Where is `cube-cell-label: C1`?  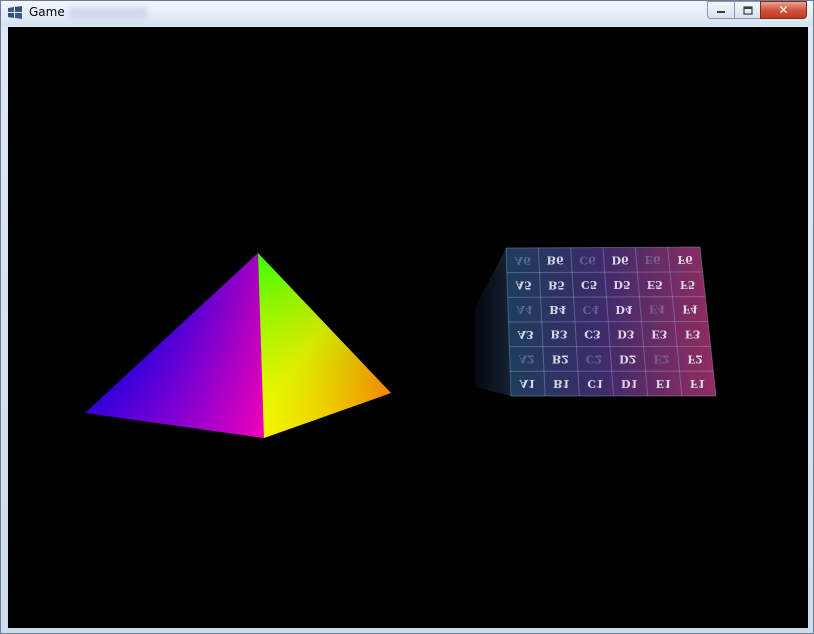 cube-cell-label: C1 is located at coordinates (595, 383).